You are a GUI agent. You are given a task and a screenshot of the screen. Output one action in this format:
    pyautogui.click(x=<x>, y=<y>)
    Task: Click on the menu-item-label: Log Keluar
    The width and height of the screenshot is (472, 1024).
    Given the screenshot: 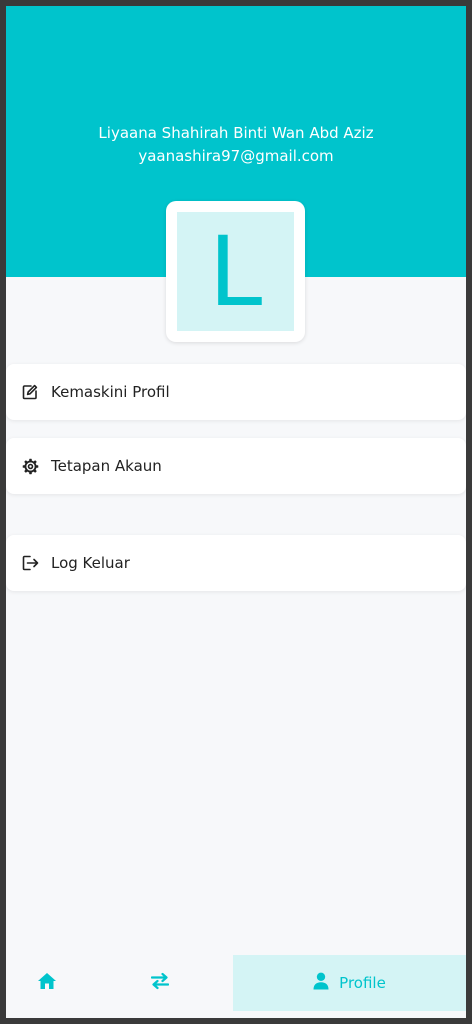 What is the action you would take?
    pyautogui.click(x=90, y=563)
    